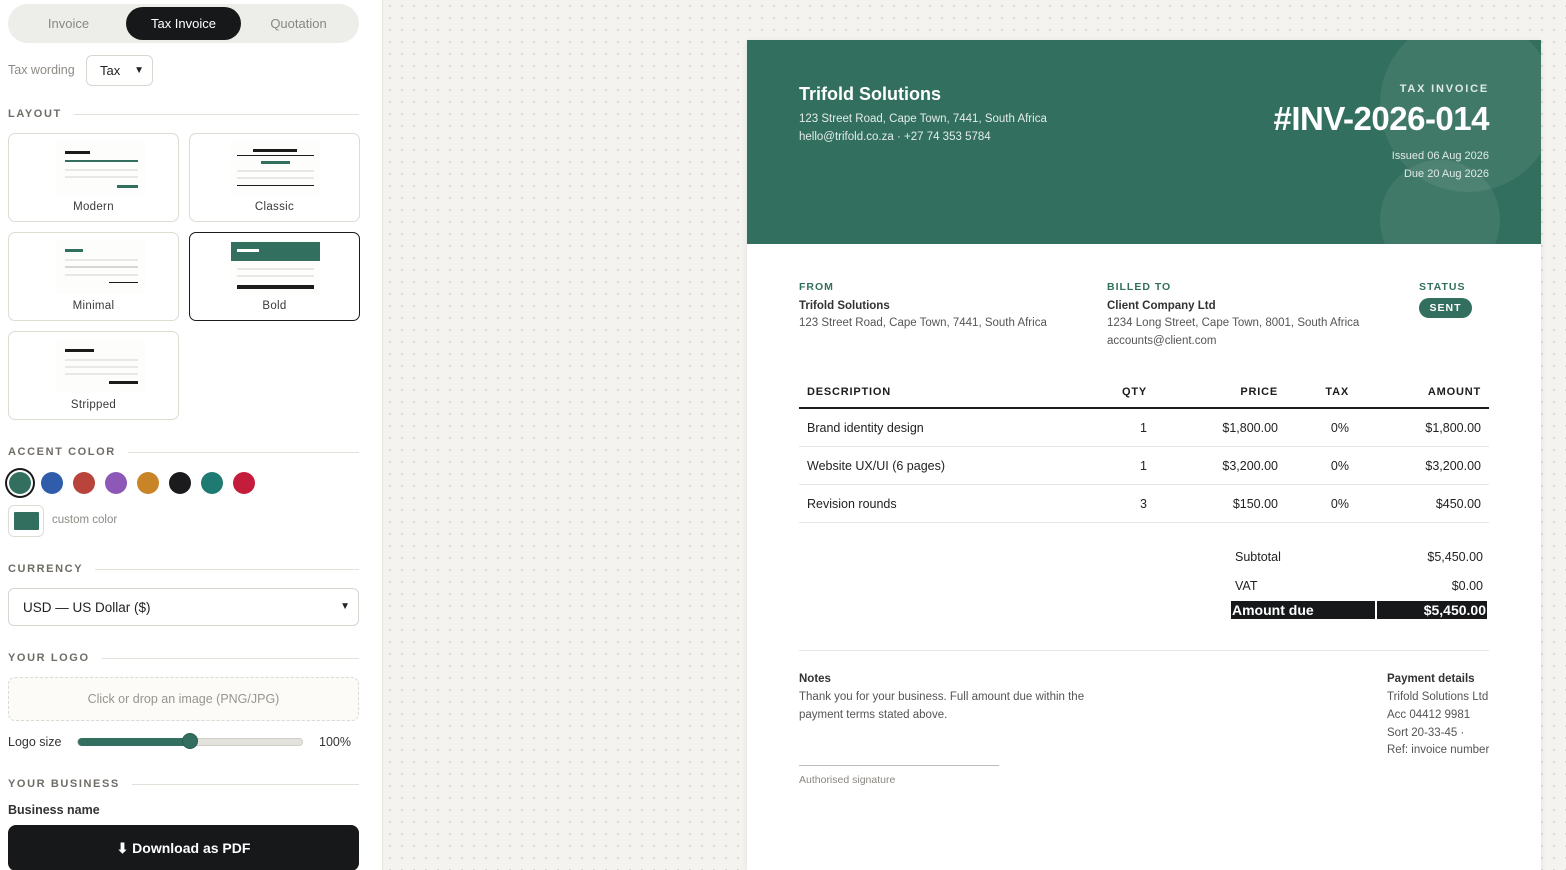 The height and width of the screenshot is (870, 1566). I want to click on footer-divider, so click(1144, 650).